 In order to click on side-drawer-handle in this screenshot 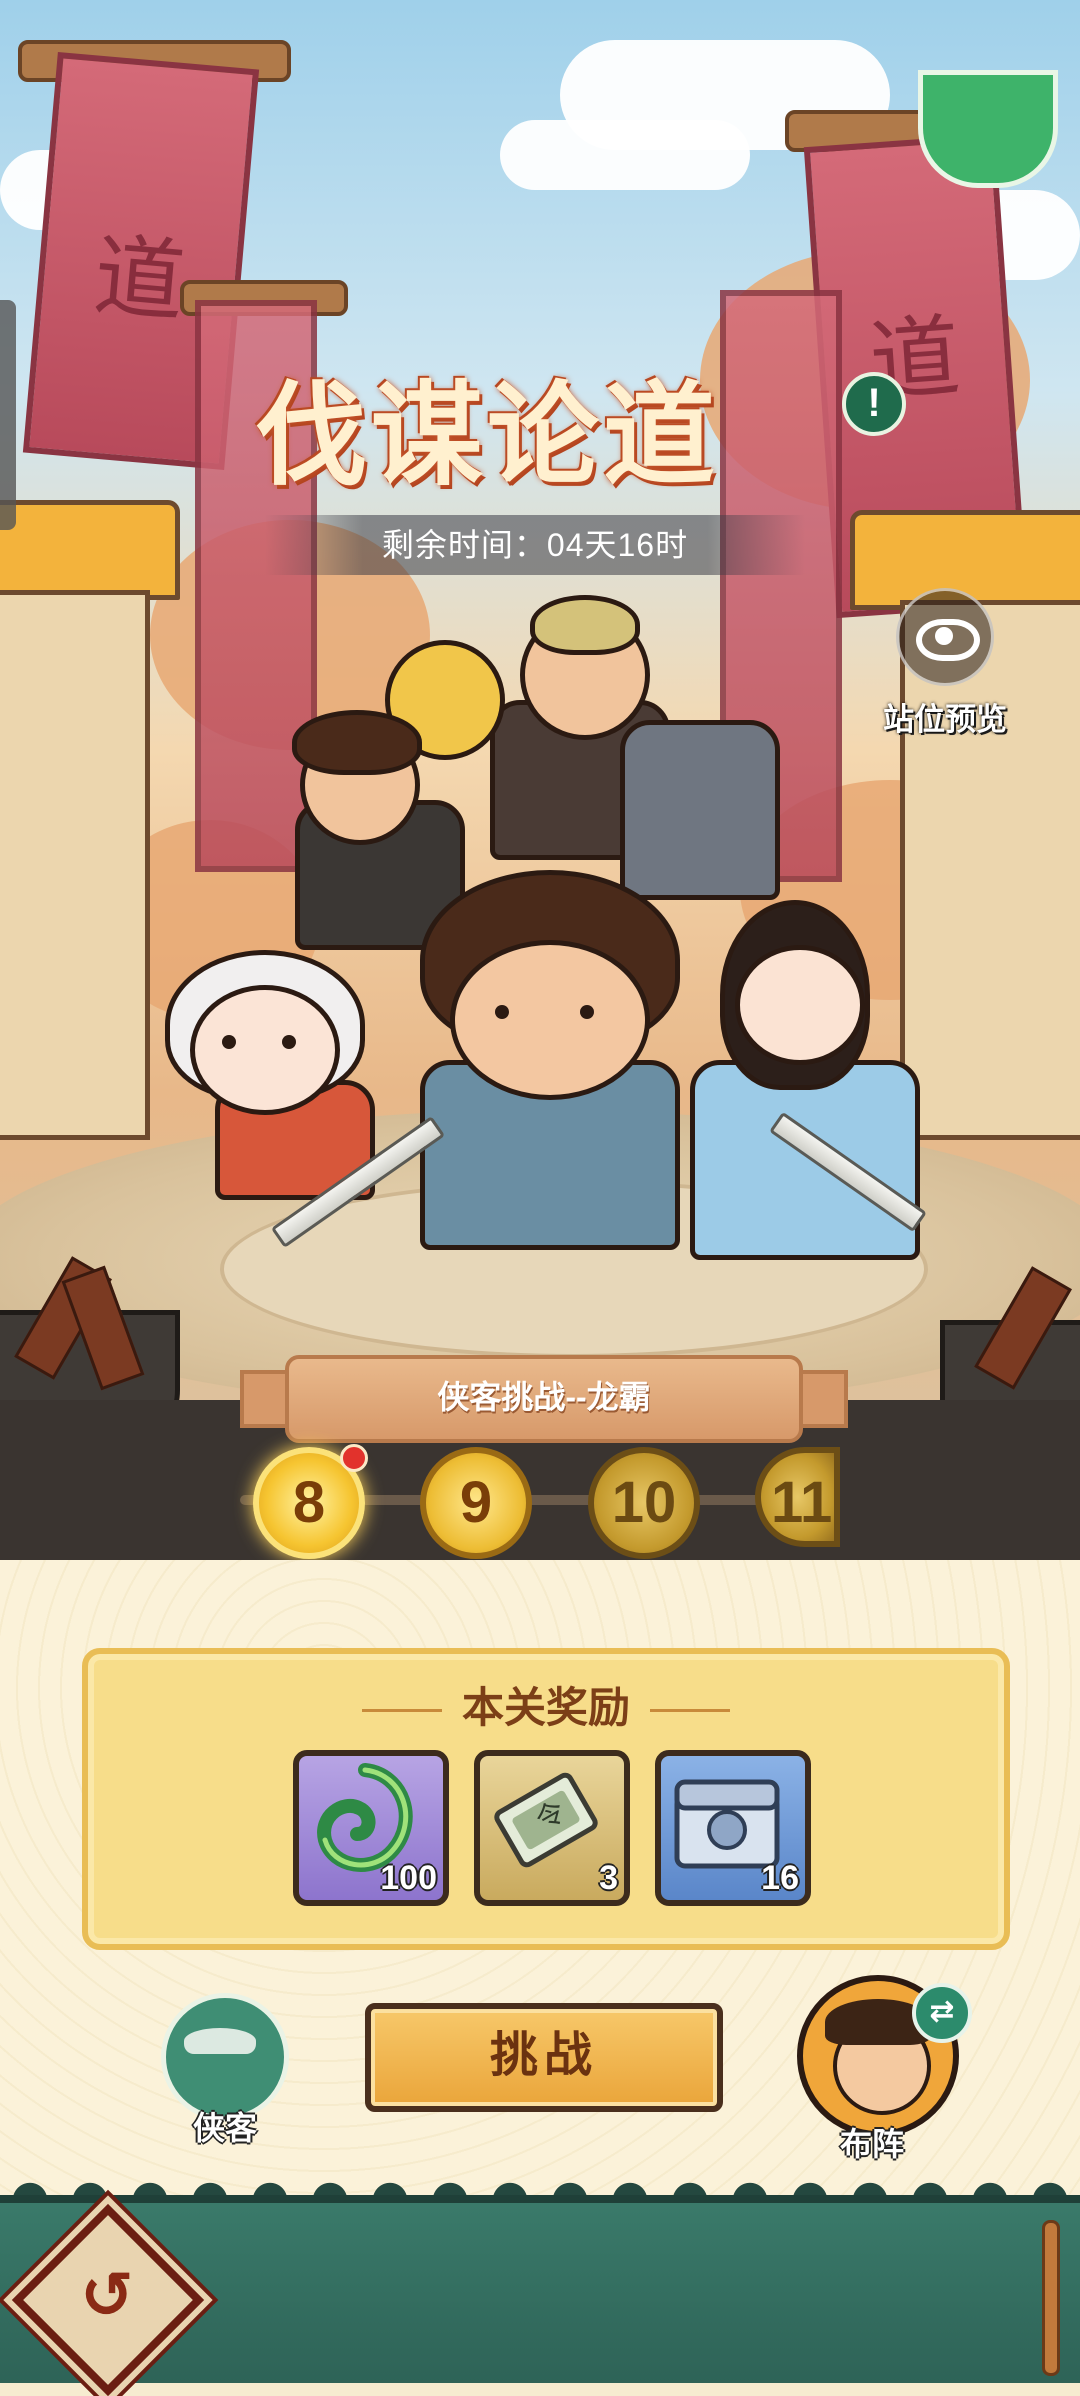, I will do `click(8, 415)`.